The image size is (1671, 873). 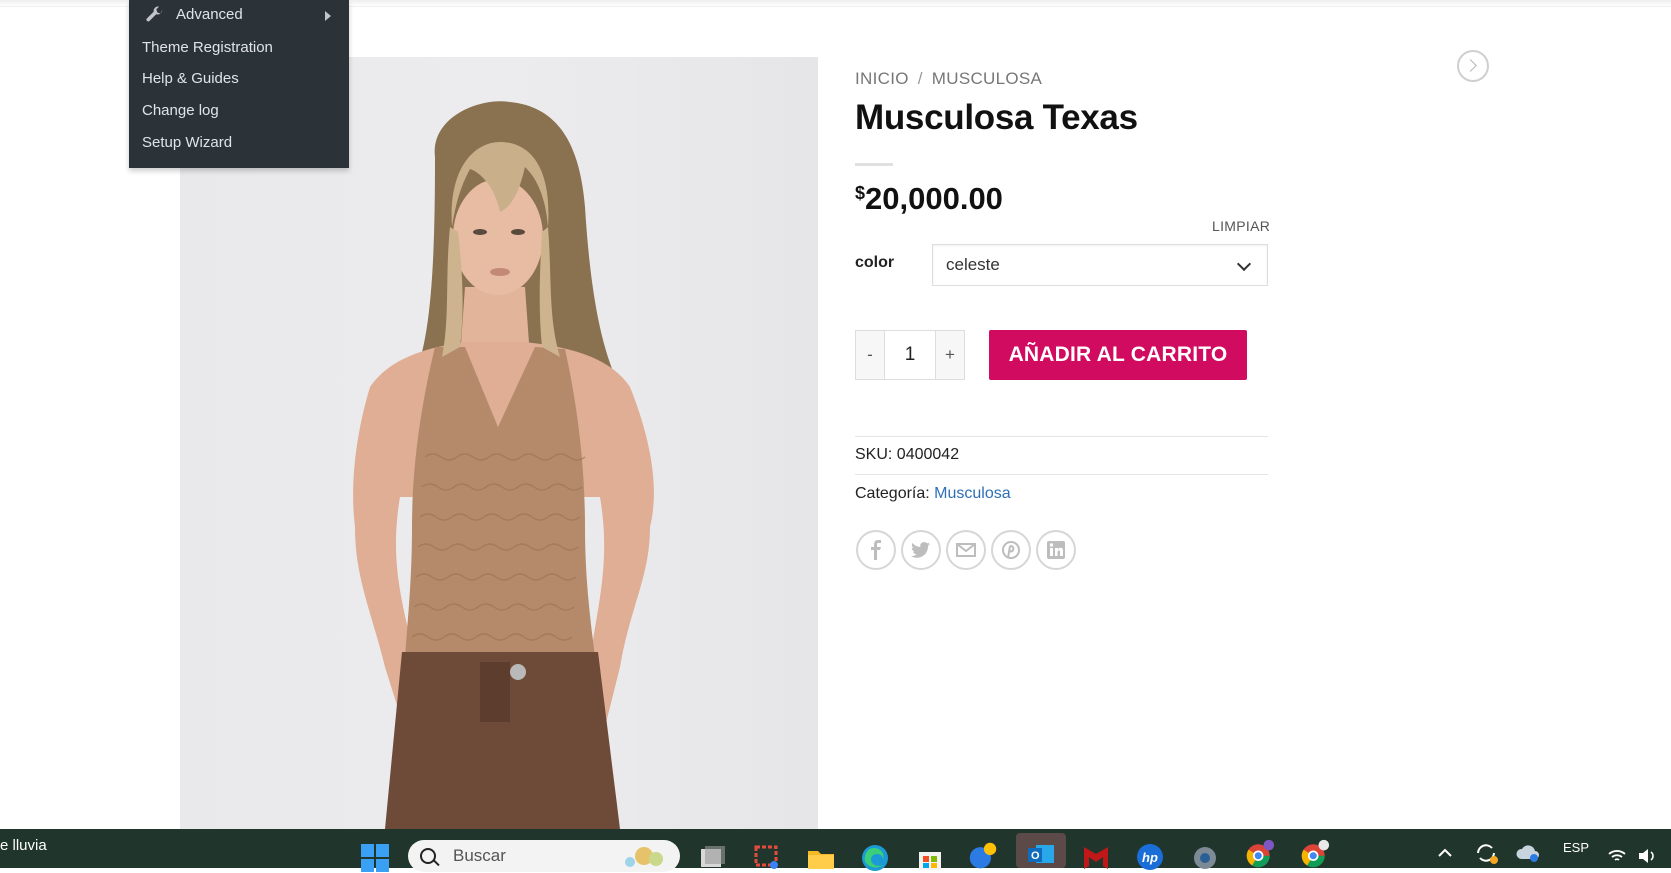 I want to click on share-email-button, so click(x=966, y=550).